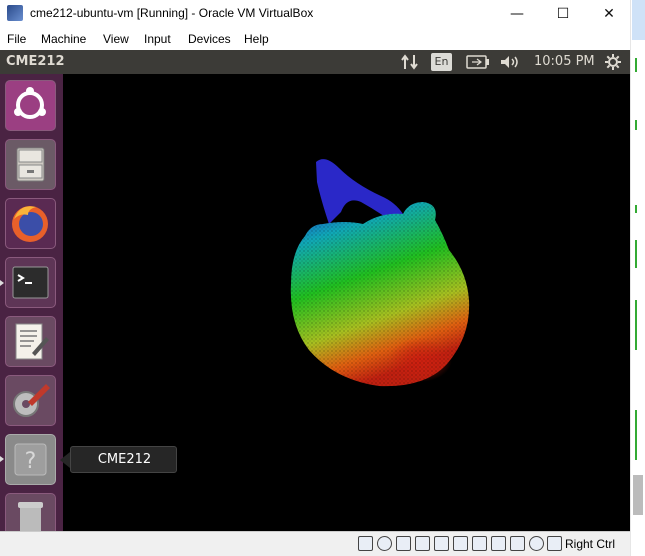  Describe the element at coordinates (422, 543) in the screenshot. I see `network-adapter-icon` at that location.